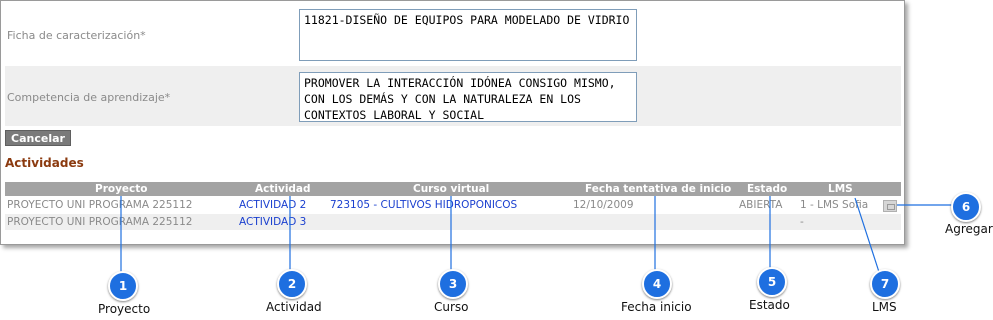  Describe the element at coordinates (123, 286) in the screenshot. I see `callout-1-badge: 1` at that location.